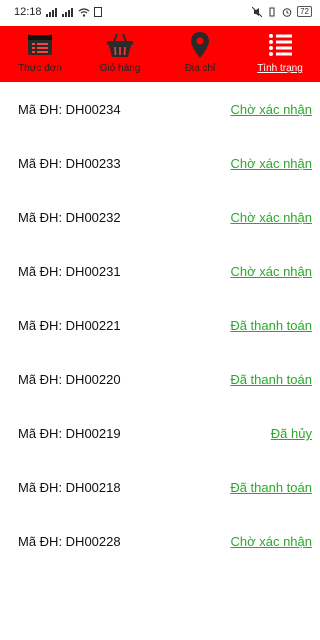  What do you see at coordinates (304, 11) in the screenshot?
I see `battery-indicator: 72` at bounding box center [304, 11].